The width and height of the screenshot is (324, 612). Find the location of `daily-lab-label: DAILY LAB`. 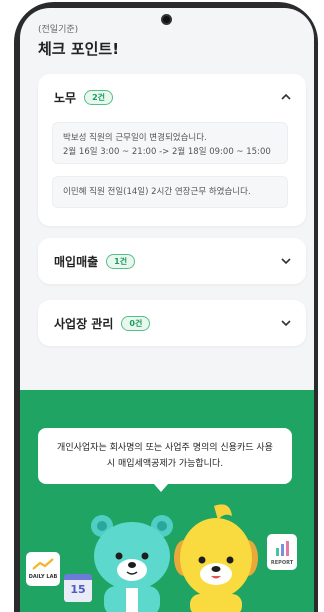

daily-lab-label: DAILY LAB is located at coordinates (43, 577).